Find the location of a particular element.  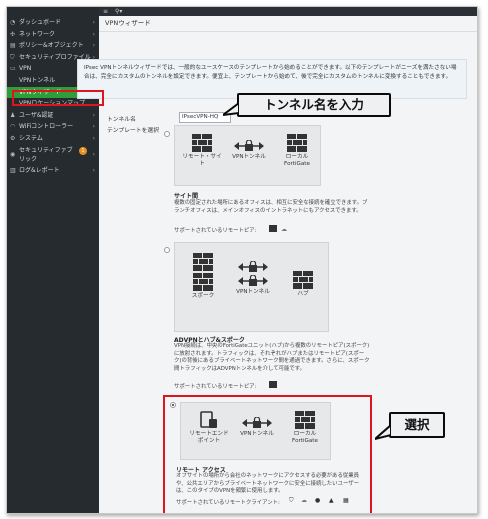

remote-site-node: リモート・サイト is located at coordinates (202, 151).